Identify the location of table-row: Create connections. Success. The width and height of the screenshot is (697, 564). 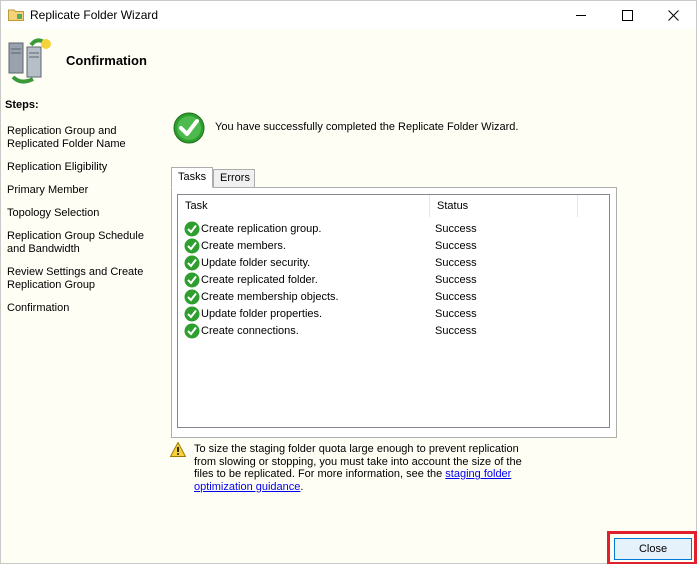
(393, 331).